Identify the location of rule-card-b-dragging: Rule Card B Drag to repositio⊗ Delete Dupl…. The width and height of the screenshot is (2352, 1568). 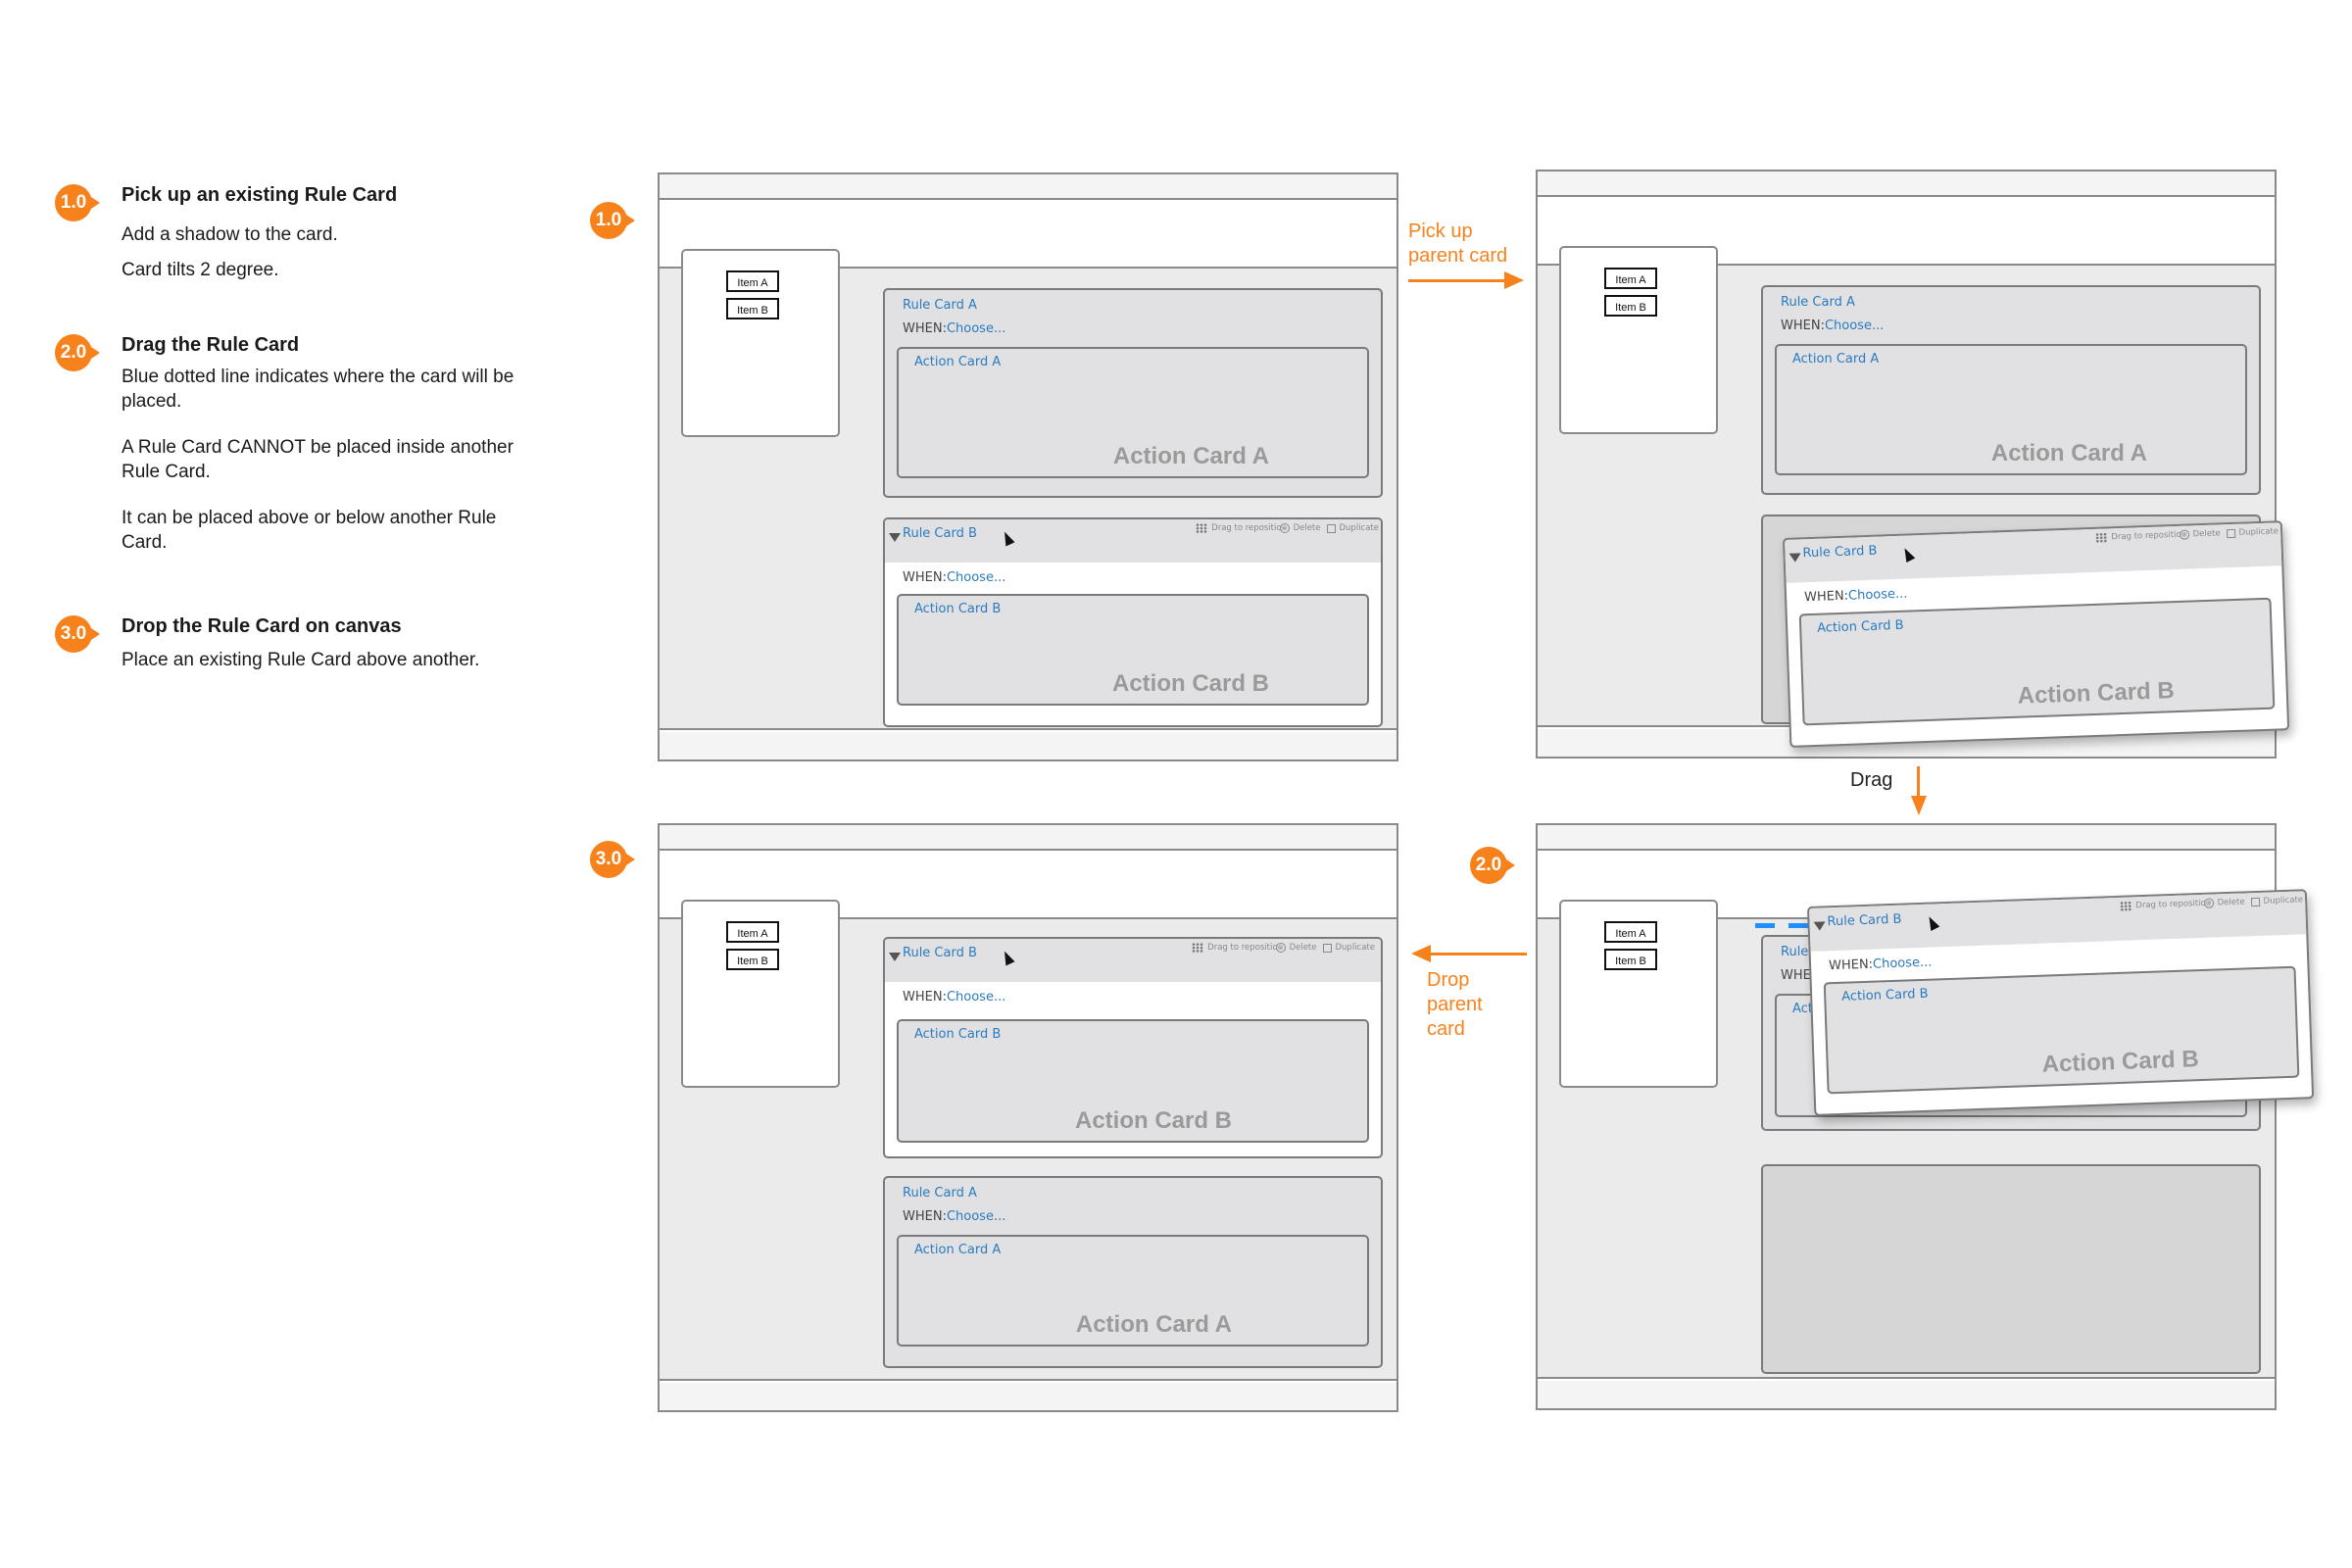
(2061, 1002).